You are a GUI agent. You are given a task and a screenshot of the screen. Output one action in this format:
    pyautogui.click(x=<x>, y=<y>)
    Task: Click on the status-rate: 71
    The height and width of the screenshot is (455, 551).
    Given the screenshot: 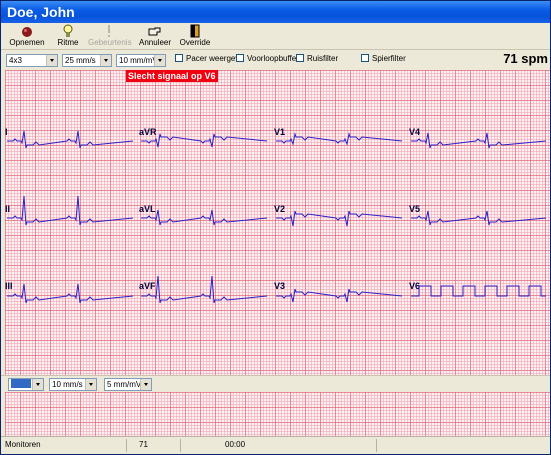 What is the action you would take?
    pyautogui.click(x=159, y=445)
    